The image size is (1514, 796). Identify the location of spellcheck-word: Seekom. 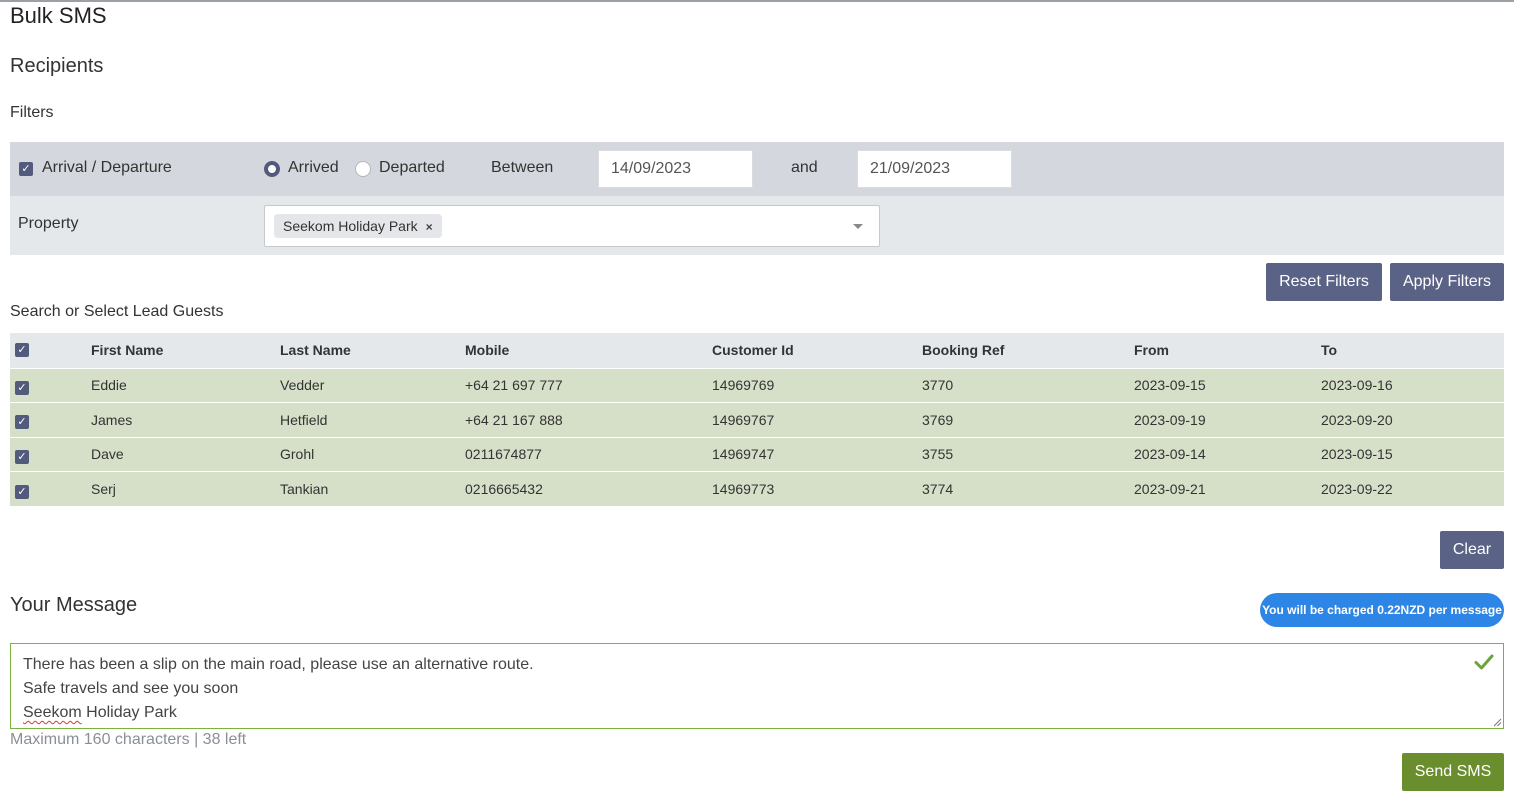
(52, 712).